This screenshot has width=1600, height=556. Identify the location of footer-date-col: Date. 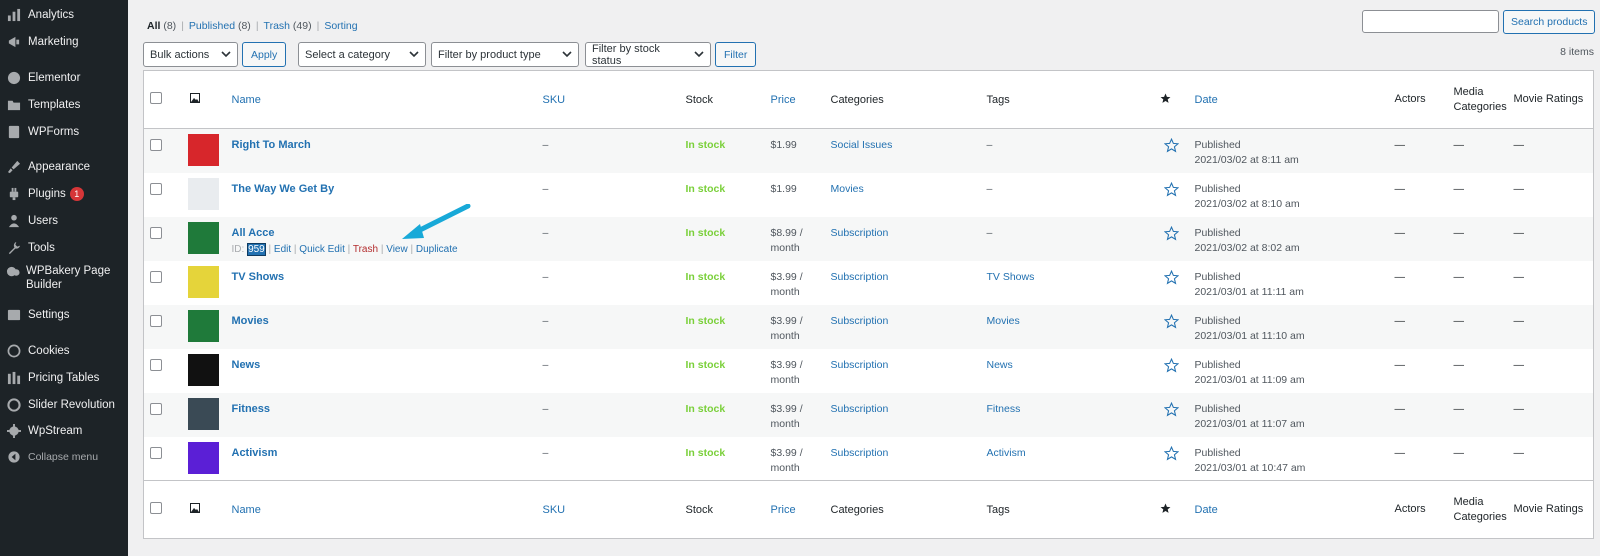
(1288, 509).